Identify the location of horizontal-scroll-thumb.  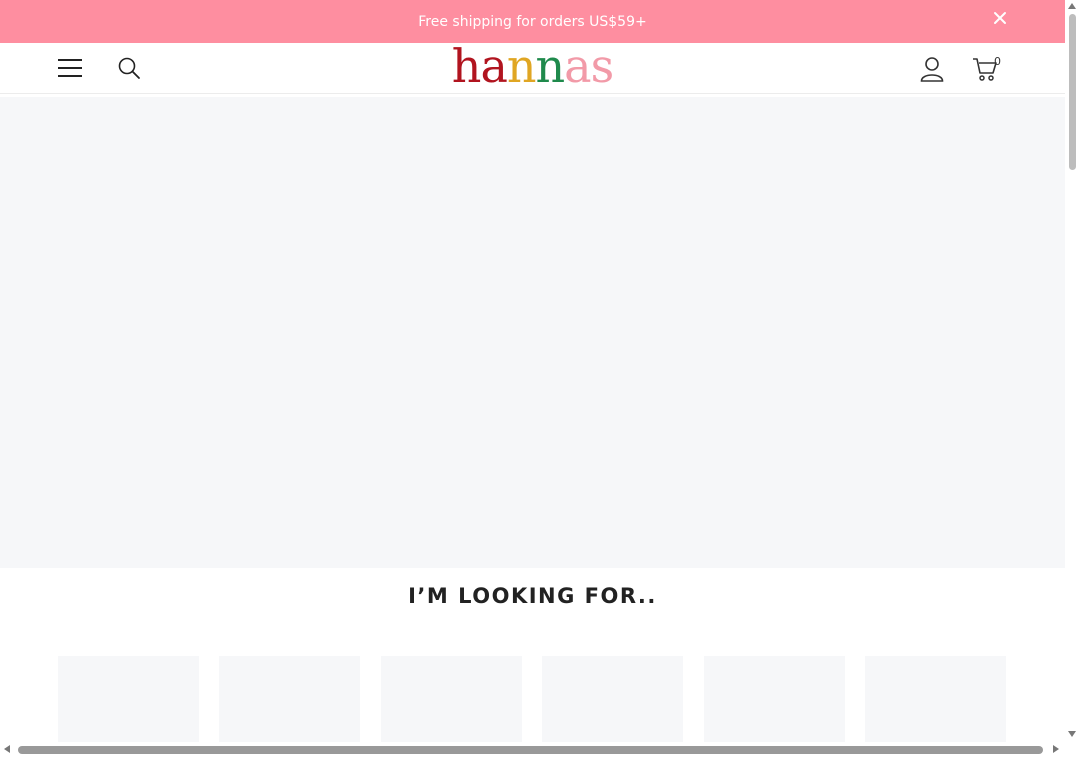
(530, 750).